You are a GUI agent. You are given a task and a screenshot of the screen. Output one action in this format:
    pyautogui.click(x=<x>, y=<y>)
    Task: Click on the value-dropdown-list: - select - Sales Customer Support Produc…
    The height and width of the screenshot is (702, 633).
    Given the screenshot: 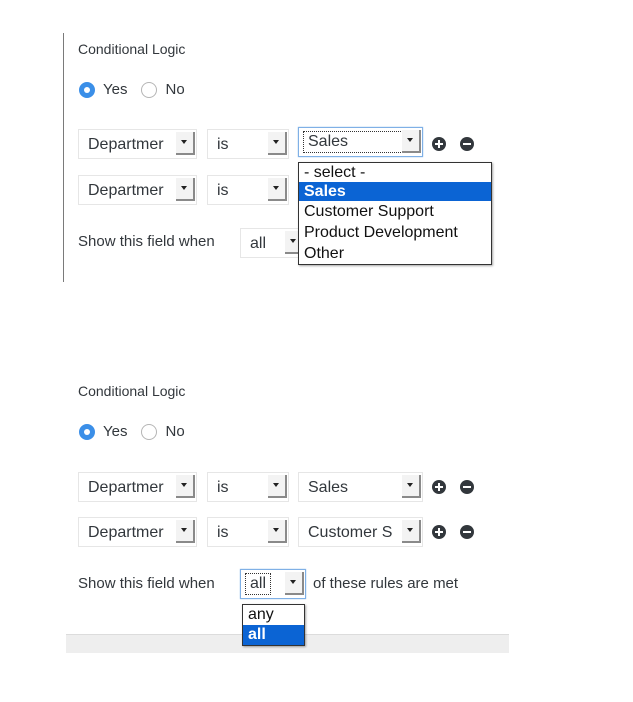 What is the action you would take?
    pyautogui.click(x=395, y=213)
    